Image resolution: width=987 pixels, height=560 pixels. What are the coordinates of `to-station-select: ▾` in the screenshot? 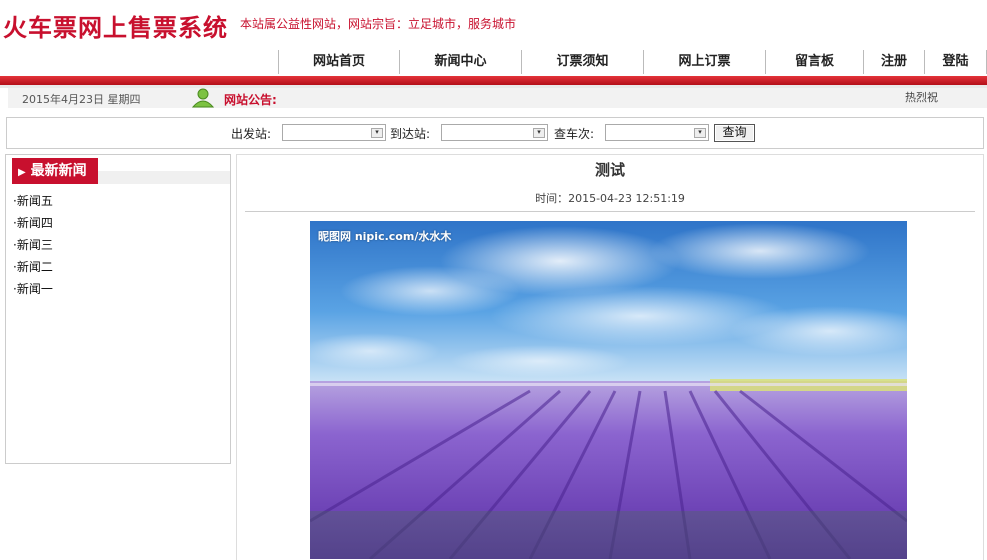 It's located at (494, 132).